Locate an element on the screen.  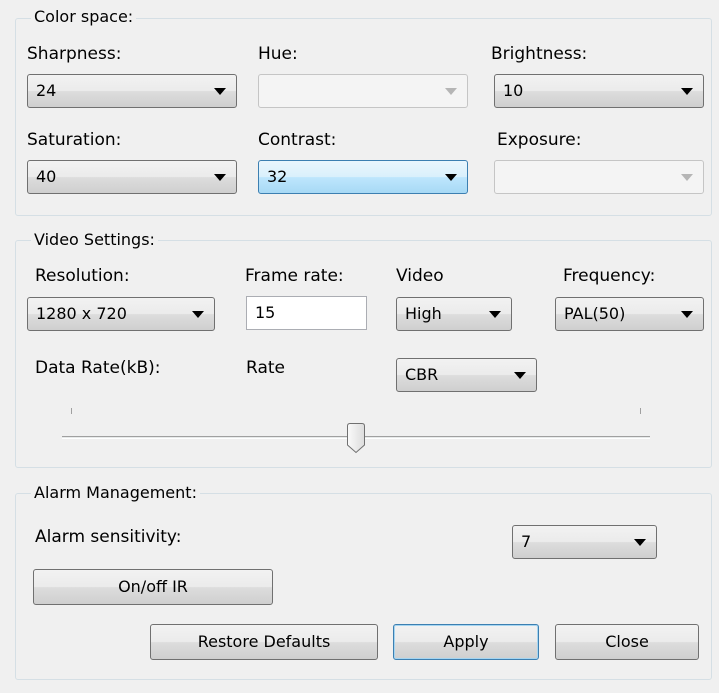
hue-label: Hue: is located at coordinates (278, 54).